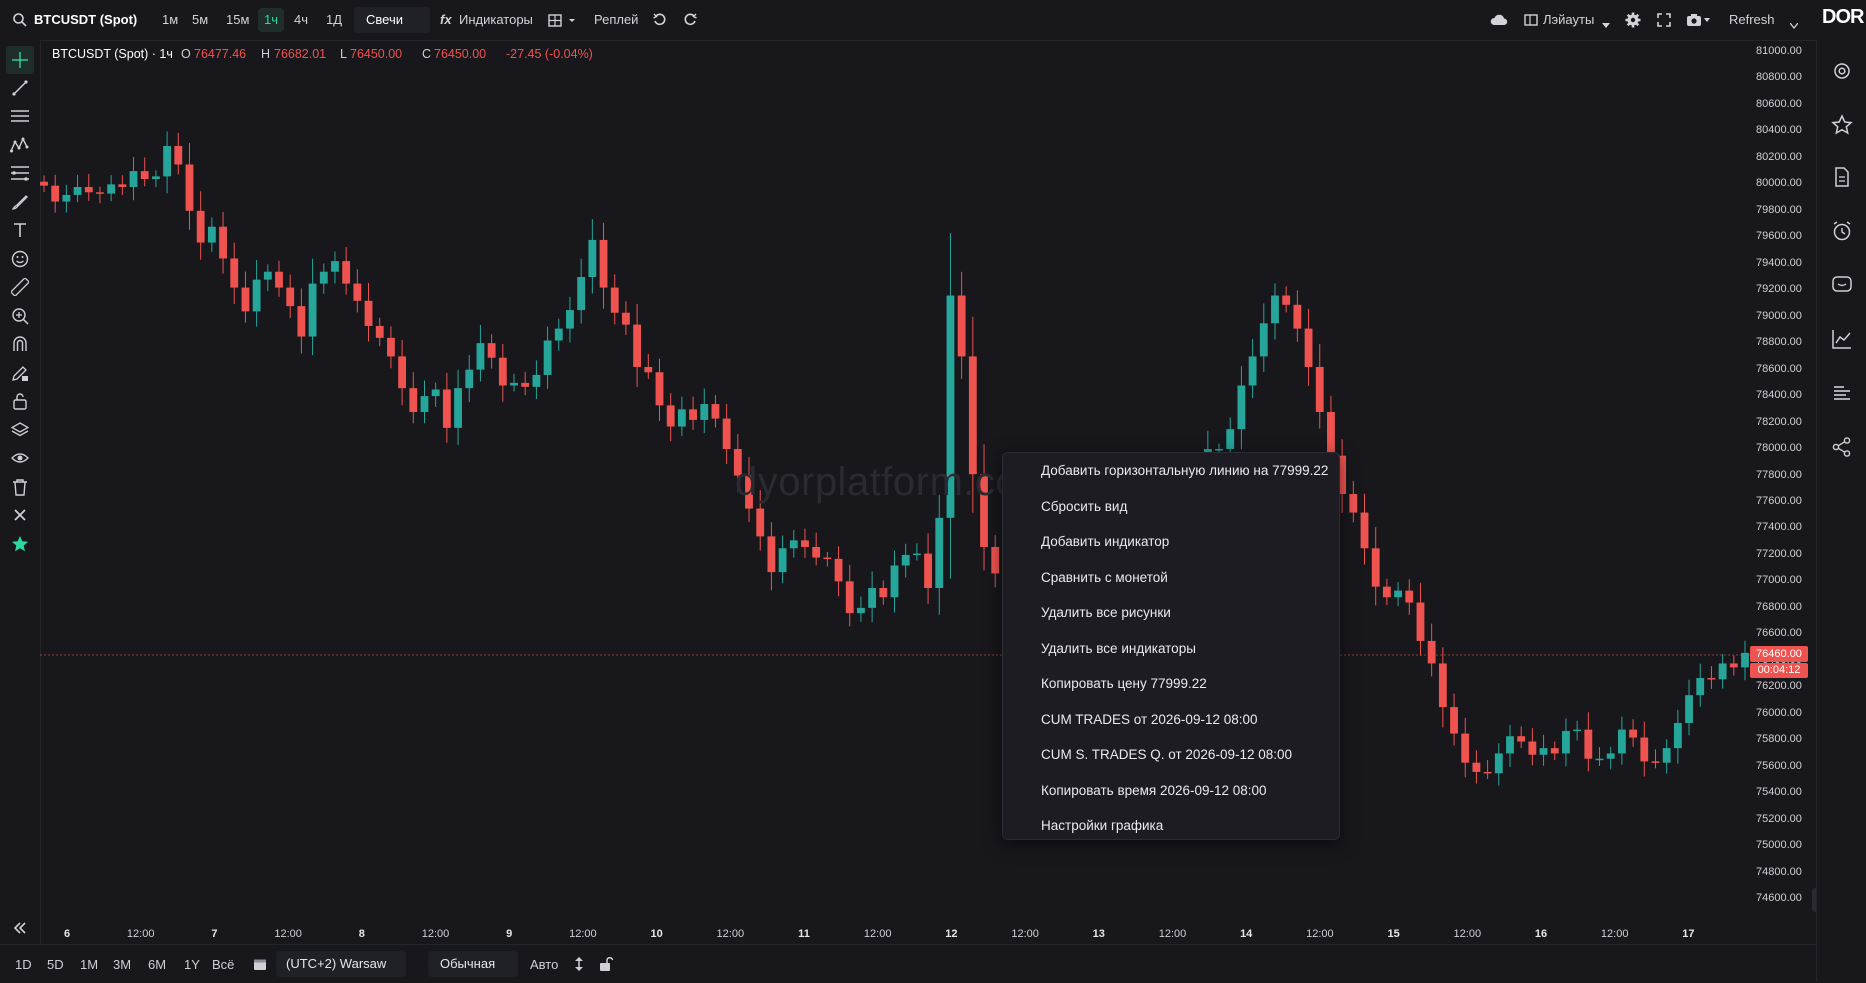 The width and height of the screenshot is (1866, 983). I want to click on price-axis-label: 80200.00, so click(1779, 156).